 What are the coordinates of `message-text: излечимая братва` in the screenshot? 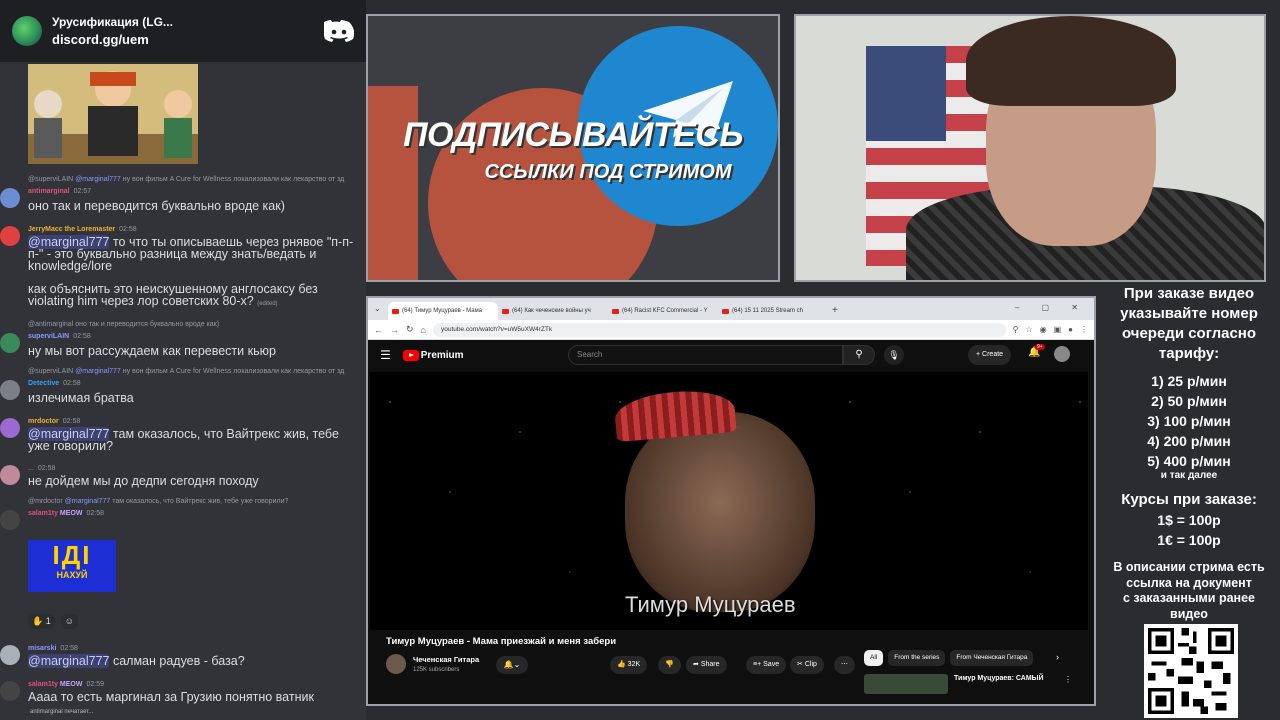 It's located at (81, 398).